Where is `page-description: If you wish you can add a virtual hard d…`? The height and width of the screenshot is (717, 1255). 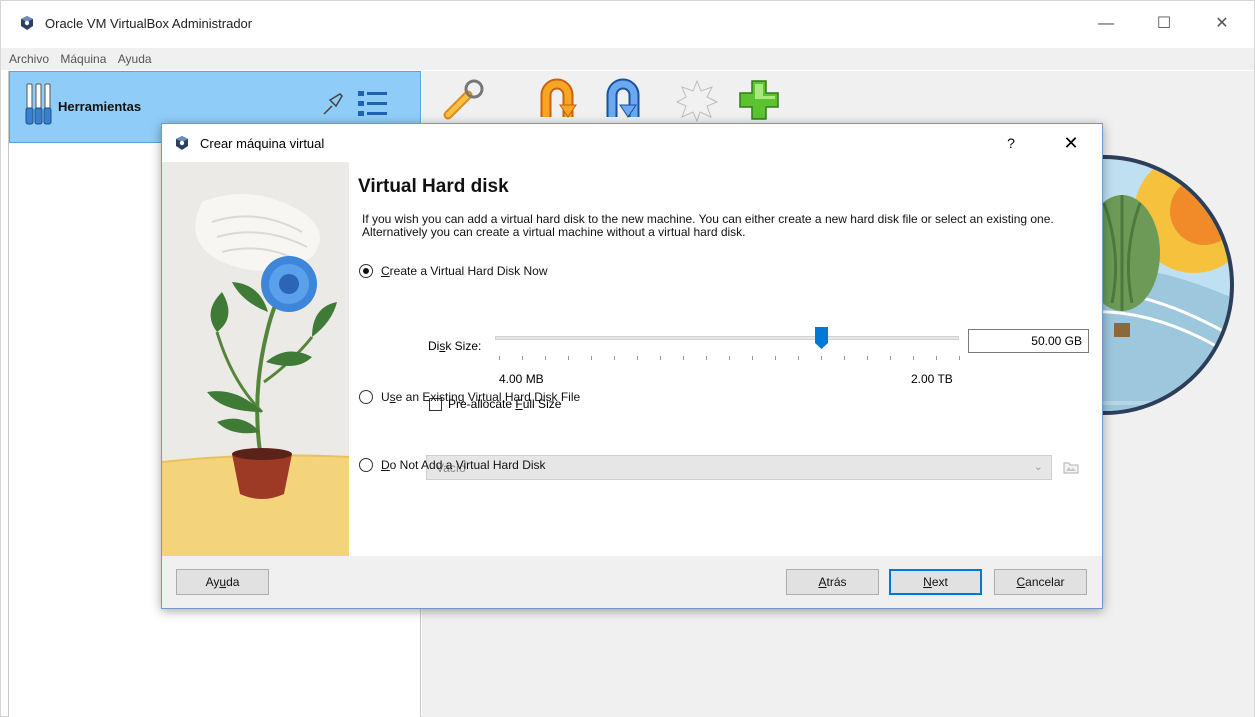 page-description: If you wish you can add a virtual hard d… is located at coordinates (708, 225).